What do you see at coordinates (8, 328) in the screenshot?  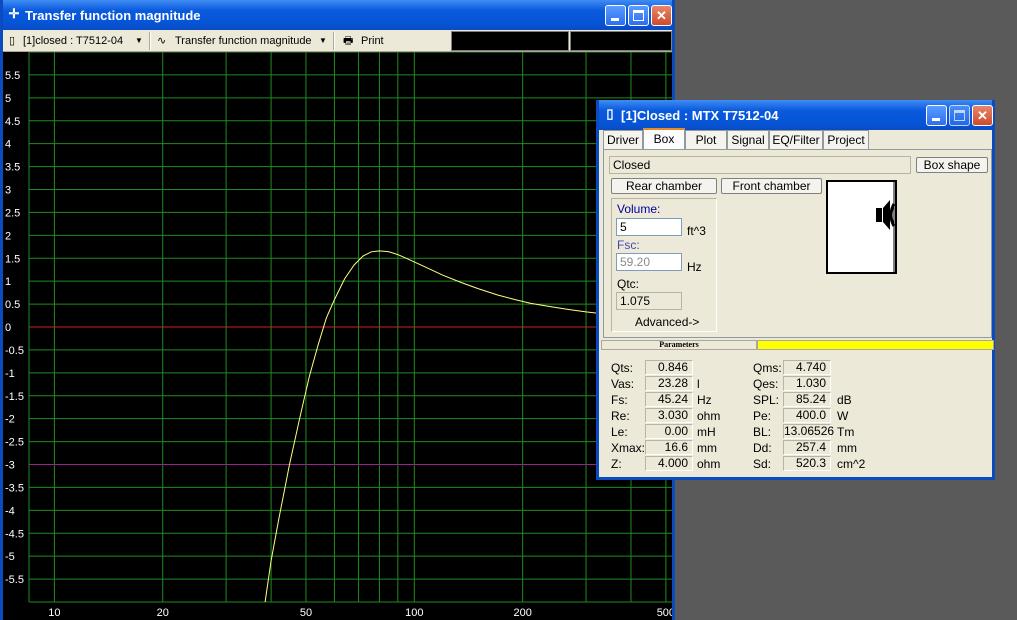 I see `y-tick-label: 0` at bounding box center [8, 328].